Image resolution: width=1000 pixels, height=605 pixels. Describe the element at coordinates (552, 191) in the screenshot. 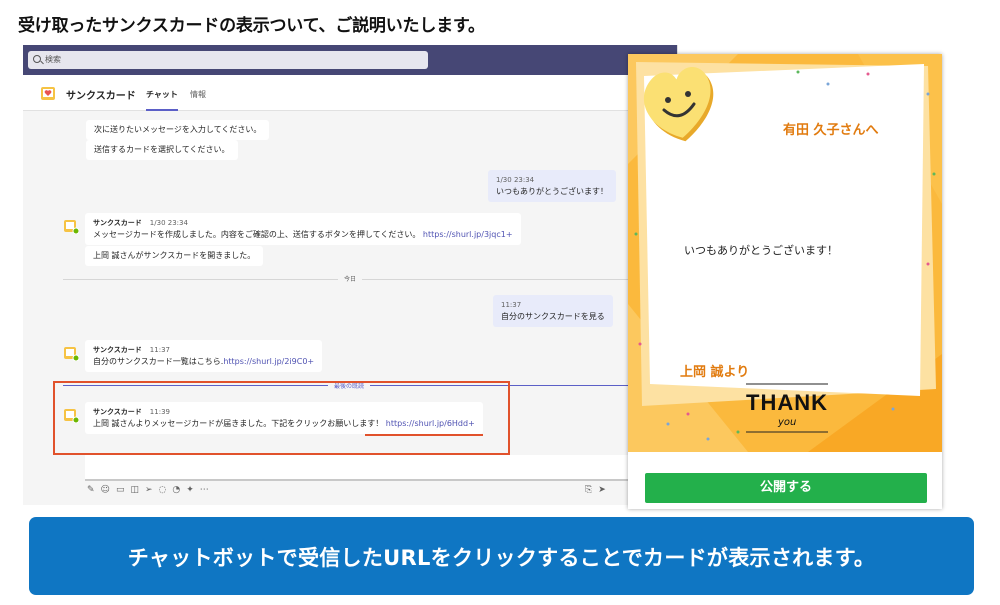

I see `message-text: いつもありがとうございます！` at that location.